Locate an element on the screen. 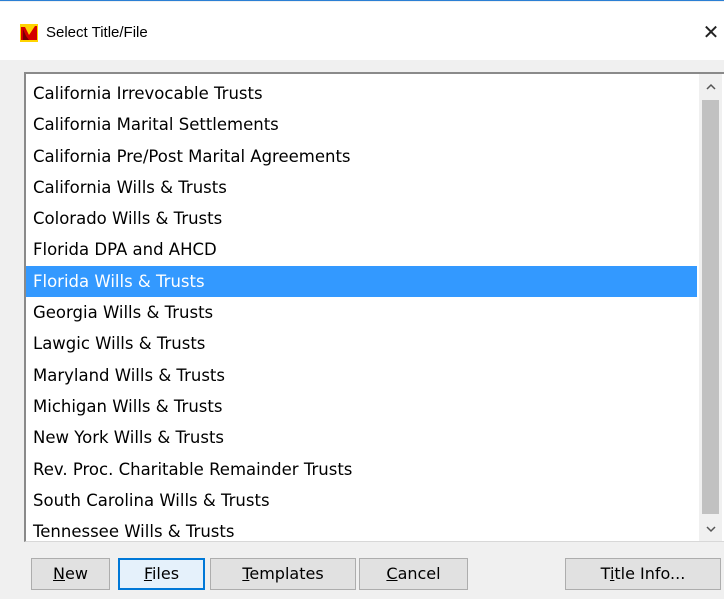 Image resolution: width=724 pixels, height=599 pixels. list-item: Colorado Wills & Trusts is located at coordinates (361, 218).